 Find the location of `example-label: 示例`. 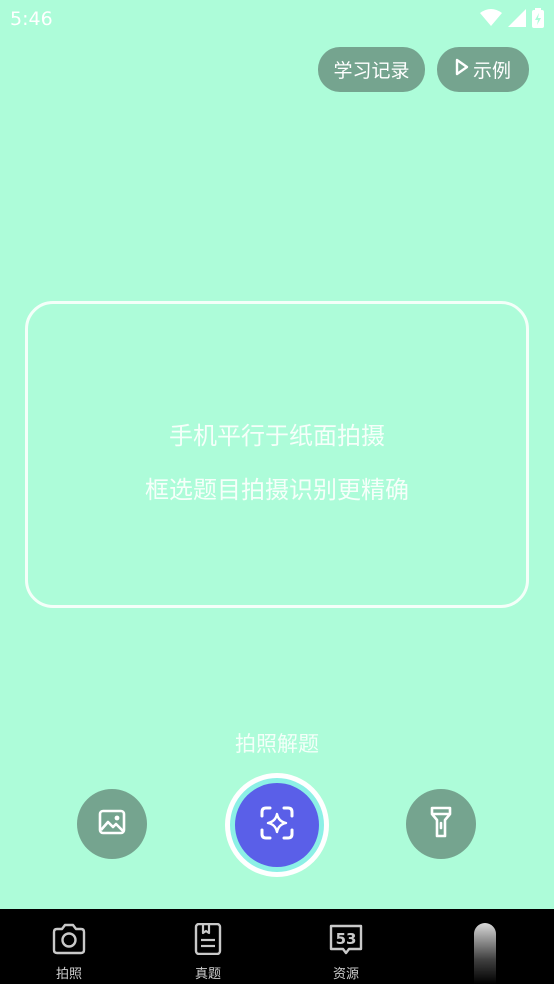

example-label: 示例 is located at coordinates (491, 71).